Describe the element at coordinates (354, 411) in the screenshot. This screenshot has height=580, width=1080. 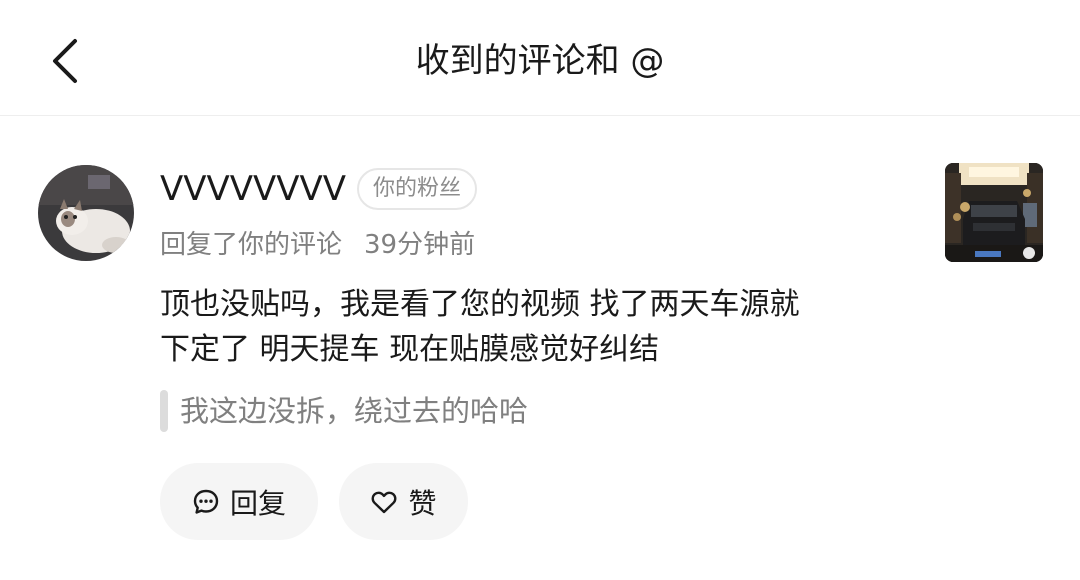
I see `quoted-text: 我这边没拆，绕过去的哈哈` at that location.